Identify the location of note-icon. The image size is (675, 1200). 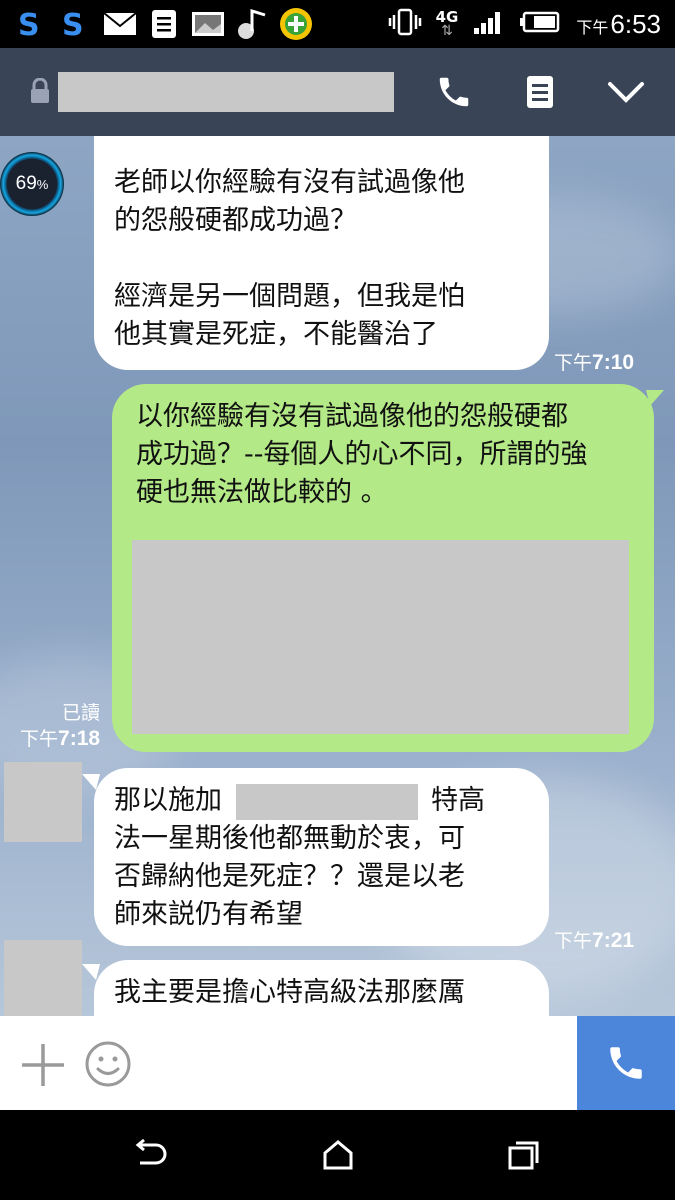
(540, 92).